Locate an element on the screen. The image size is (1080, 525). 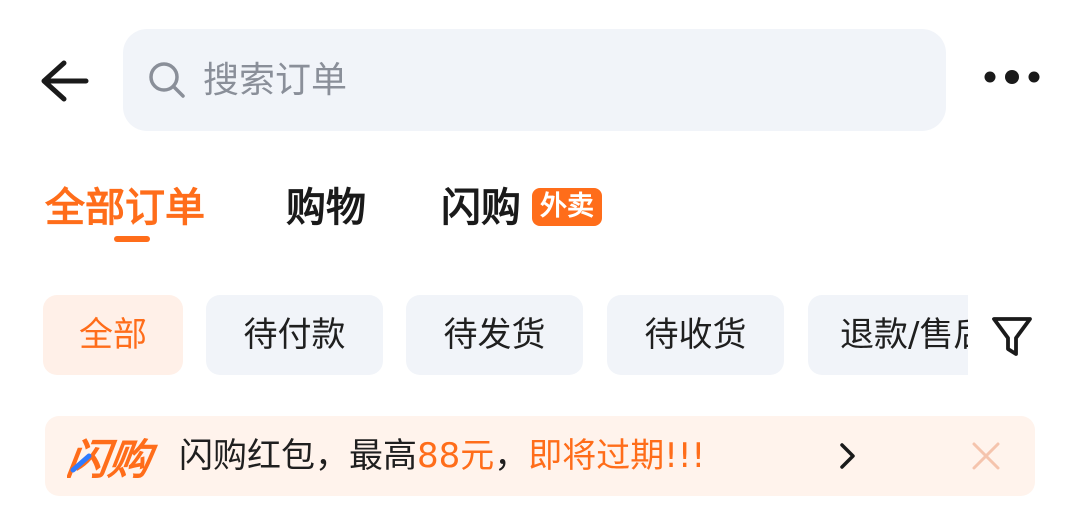
funnel-icon is located at coordinates (1012, 336).